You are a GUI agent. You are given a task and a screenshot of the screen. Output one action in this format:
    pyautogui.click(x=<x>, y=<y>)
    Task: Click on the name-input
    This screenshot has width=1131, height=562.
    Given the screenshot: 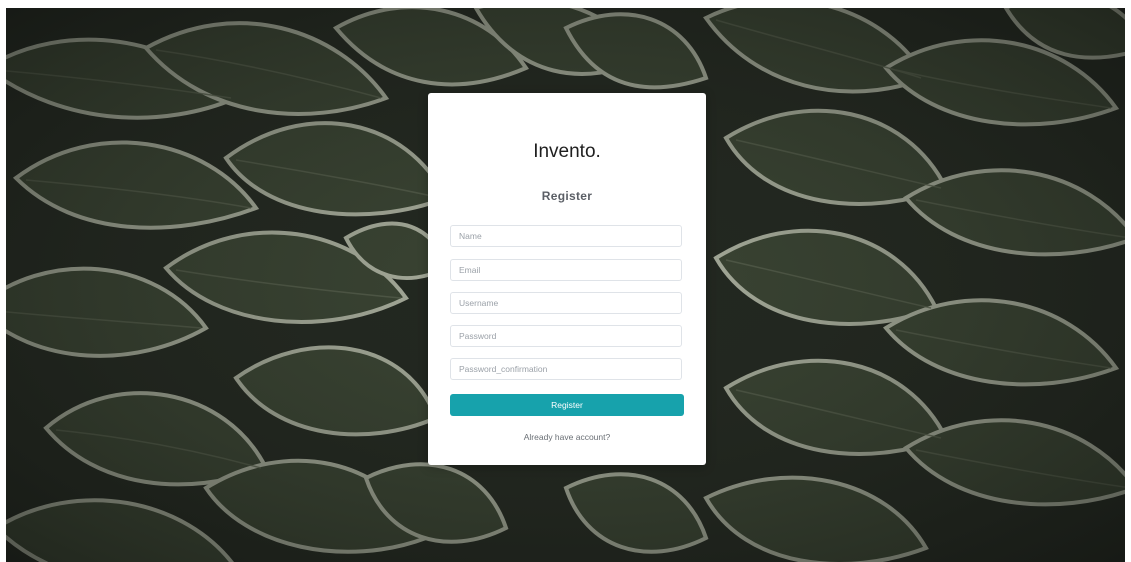 What is the action you would take?
    pyautogui.click(x=566, y=236)
    